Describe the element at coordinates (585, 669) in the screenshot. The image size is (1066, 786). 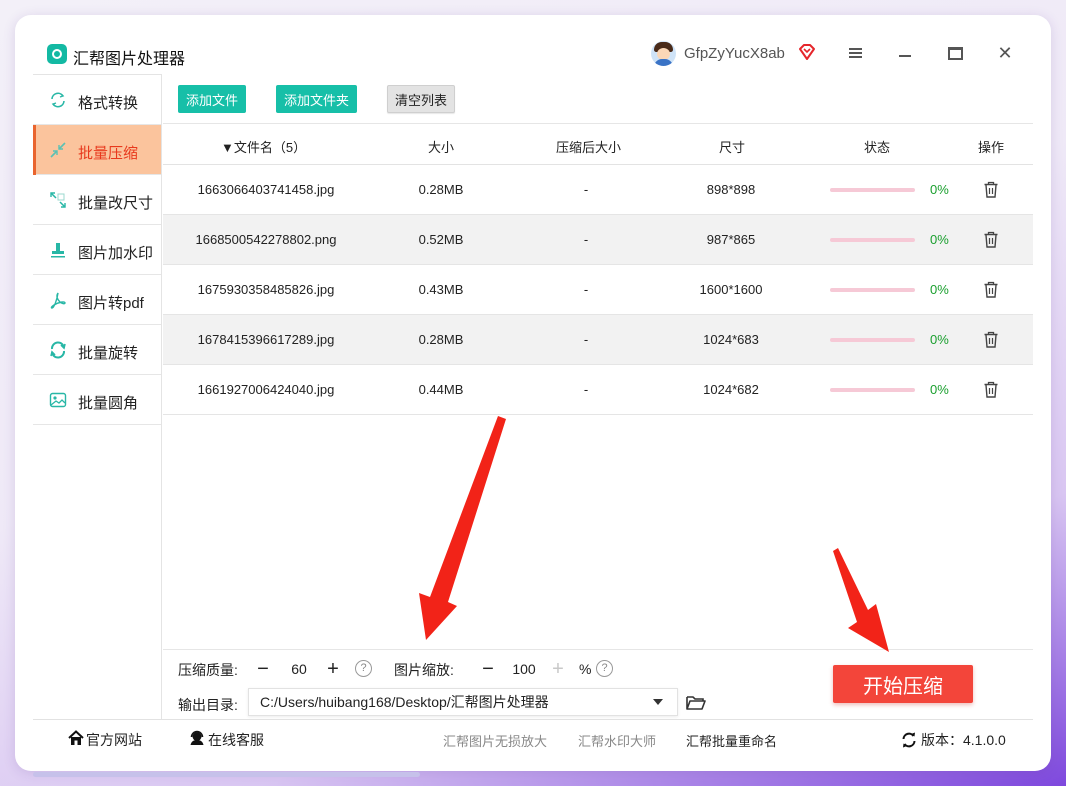
I see `scale-unit: %` at that location.